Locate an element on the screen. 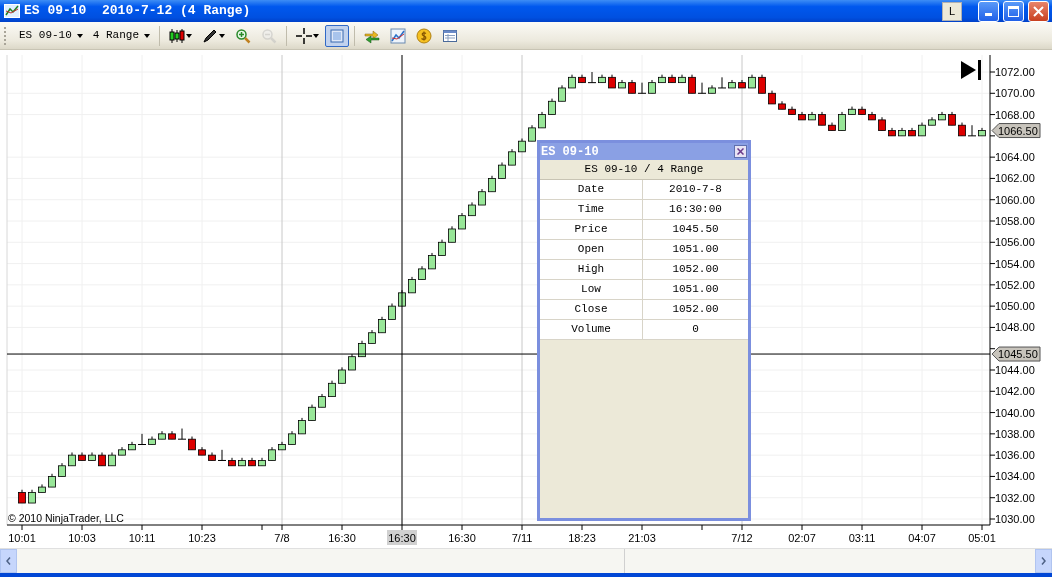  data-label-cell: Date is located at coordinates (591, 189).